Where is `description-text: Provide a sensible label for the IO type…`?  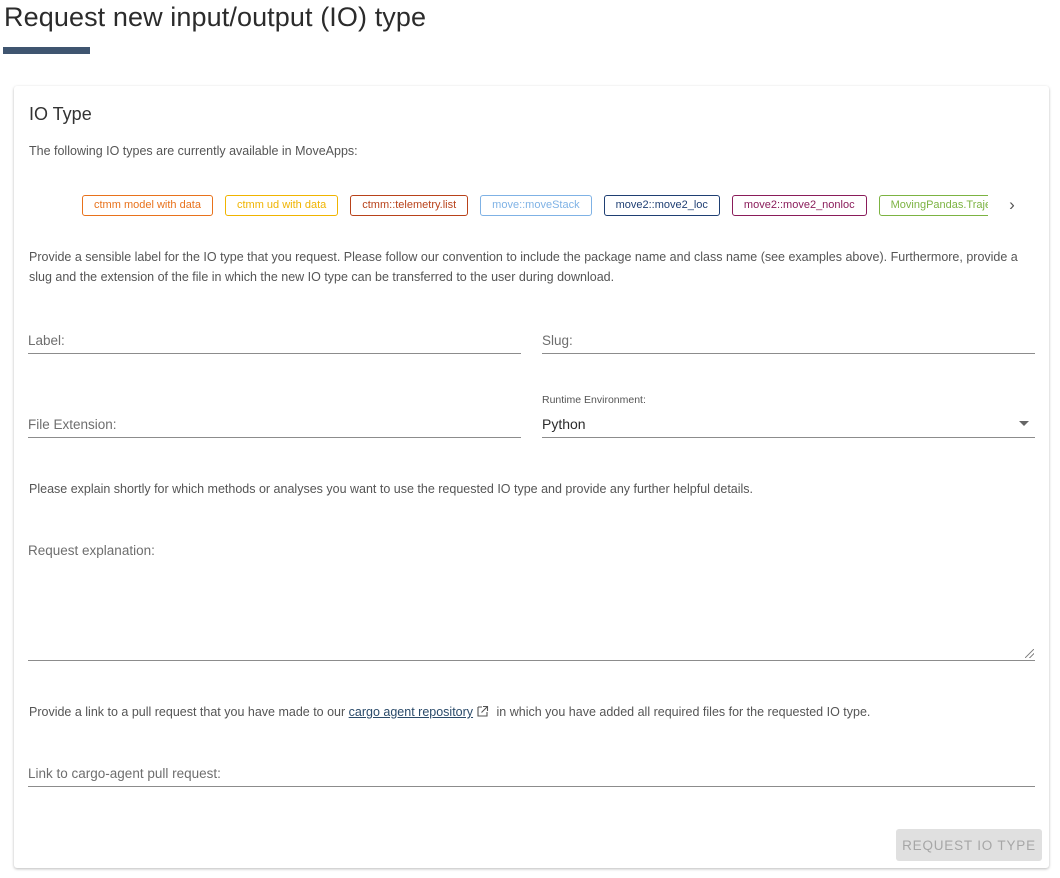 description-text: Provide a sensible label for the IO type… is located at coordinates (523, 267).